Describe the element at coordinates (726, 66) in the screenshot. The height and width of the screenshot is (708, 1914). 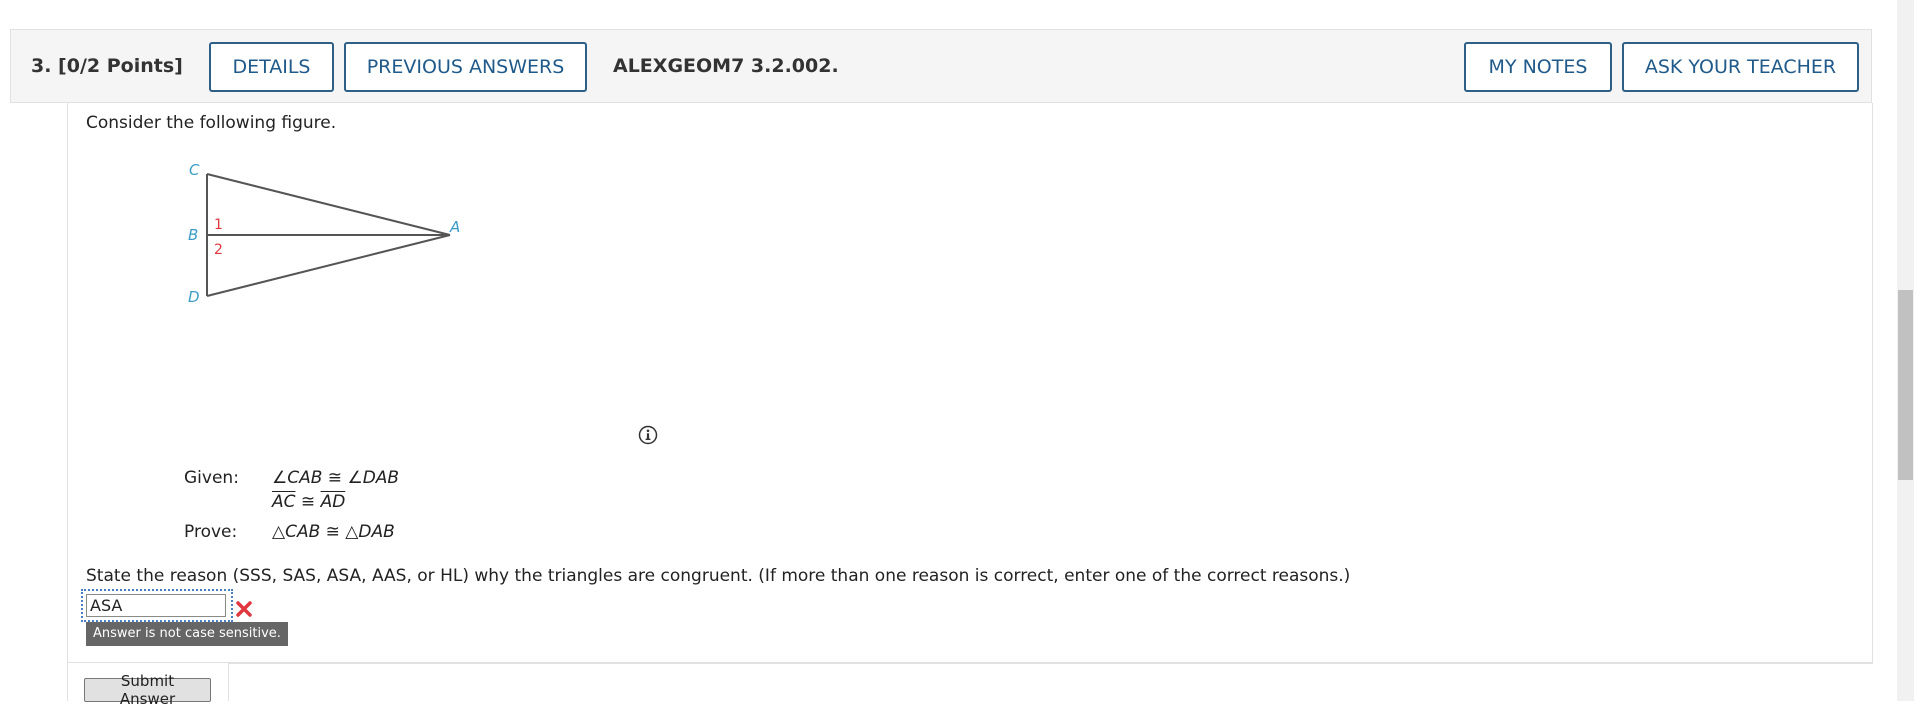
I see `question-code: ALEXGEOM7 3.2.002.` at that location.